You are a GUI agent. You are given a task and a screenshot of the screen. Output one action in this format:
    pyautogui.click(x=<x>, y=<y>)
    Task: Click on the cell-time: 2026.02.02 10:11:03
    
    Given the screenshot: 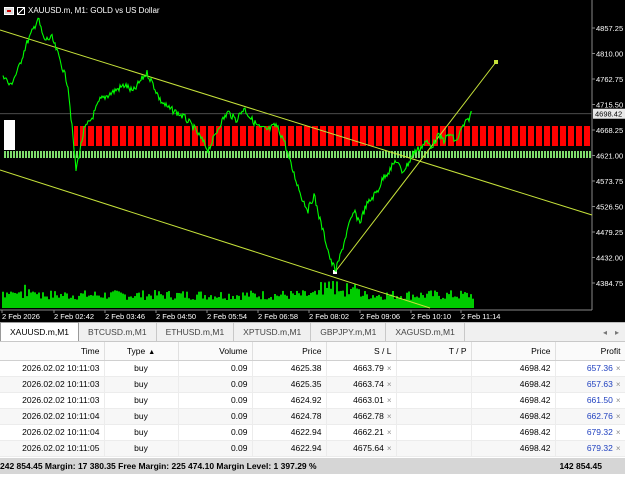 What is the action you would take?
    pyautogui.click(x=52, y=400)
    